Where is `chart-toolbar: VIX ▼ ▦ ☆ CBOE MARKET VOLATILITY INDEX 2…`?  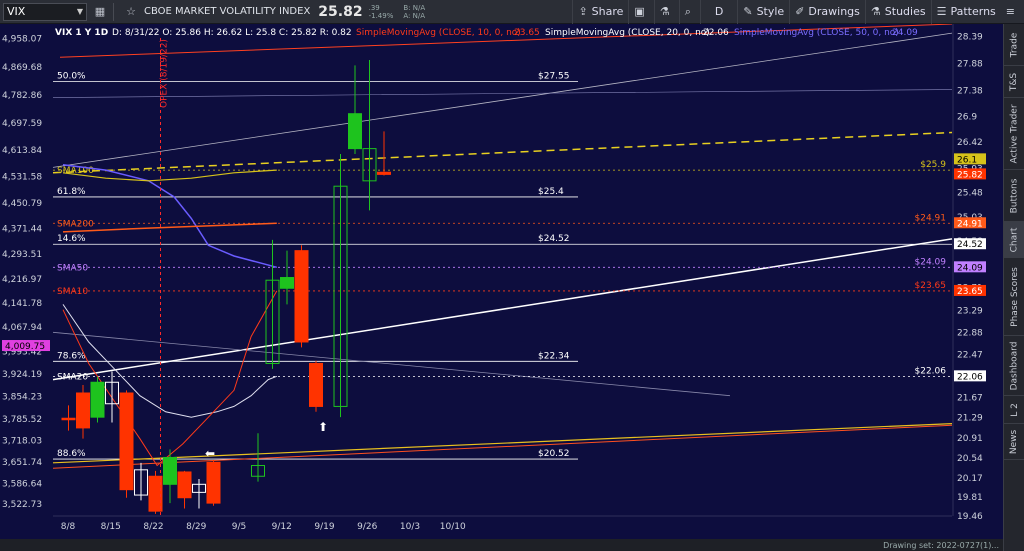
chart-toolbar: VIX ▼ ▦ ☆ CBOE MARKET VOLATILITY INDEX 2… is located at coordinates (512, 12).